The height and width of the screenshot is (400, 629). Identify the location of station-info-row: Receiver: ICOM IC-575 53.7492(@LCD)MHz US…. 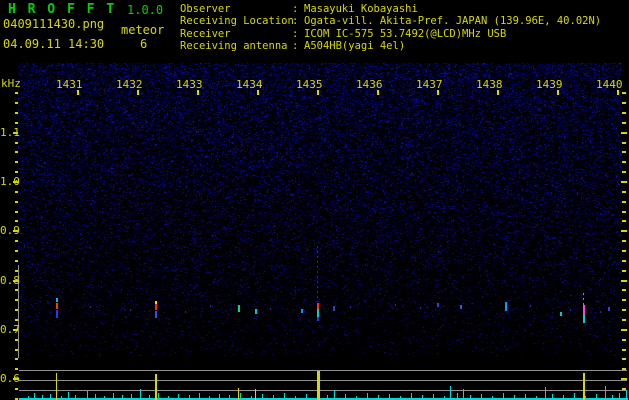
(390, 34).